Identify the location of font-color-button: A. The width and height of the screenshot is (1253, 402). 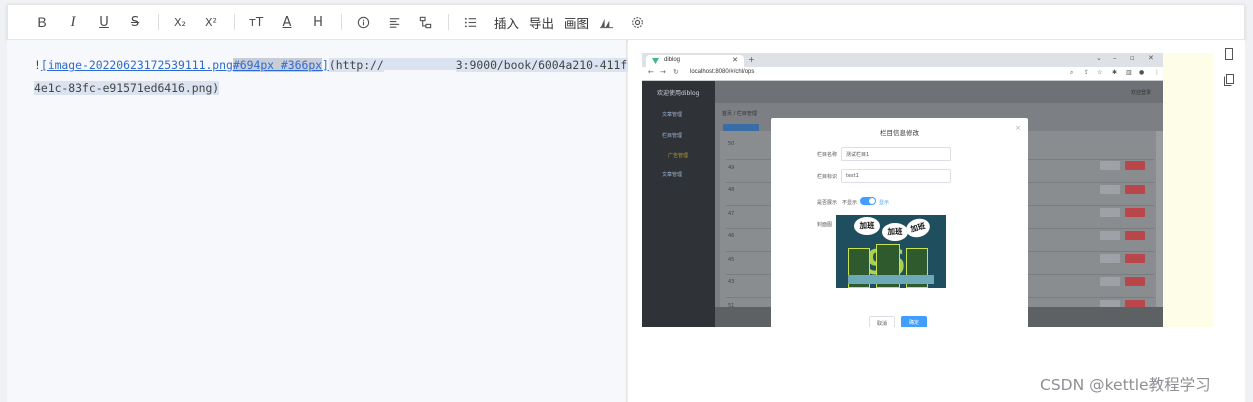
(287, 22).